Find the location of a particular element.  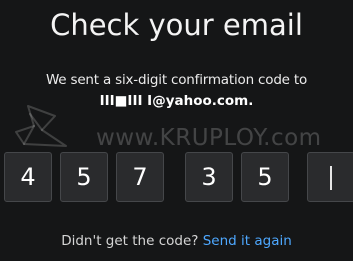

watermark-text: www.KRUPLOY.com is located at coordinates (209, 138).